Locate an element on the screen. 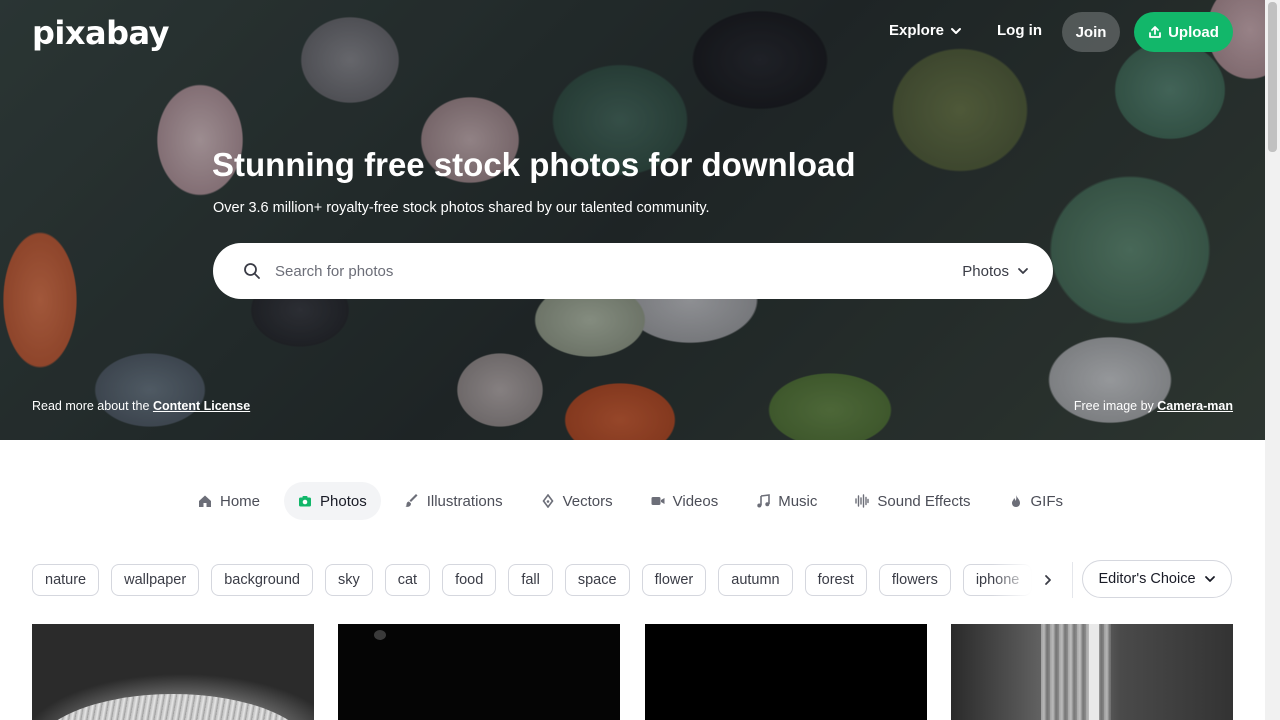  tab-home: Home is located at coordinates (229, 501).